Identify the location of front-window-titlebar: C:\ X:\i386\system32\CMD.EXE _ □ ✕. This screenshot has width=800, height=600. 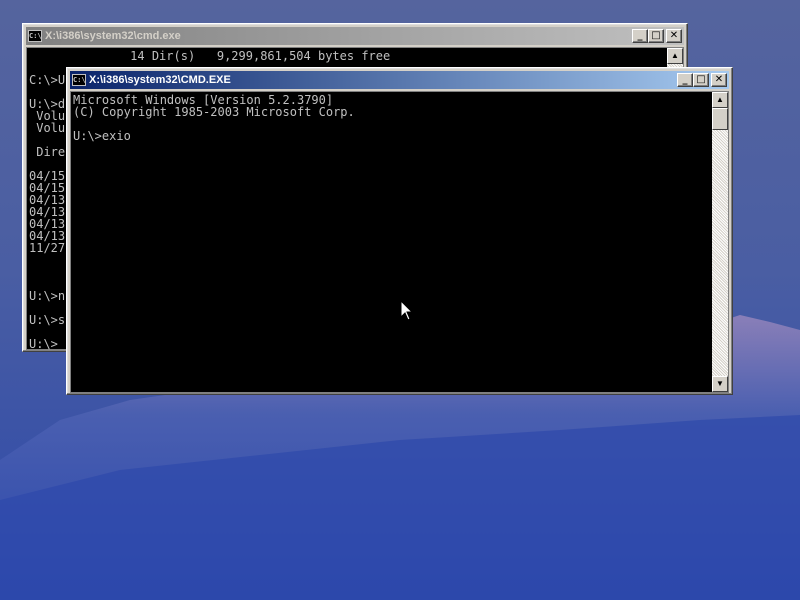
(399, 80).